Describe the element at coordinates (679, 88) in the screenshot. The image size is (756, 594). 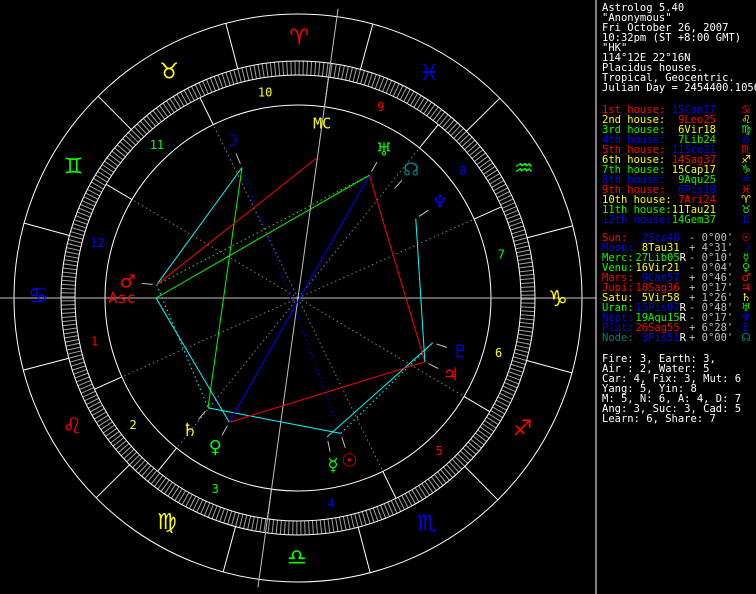
I see `julian-day: Julian Day = 2454400.1056` at that location.